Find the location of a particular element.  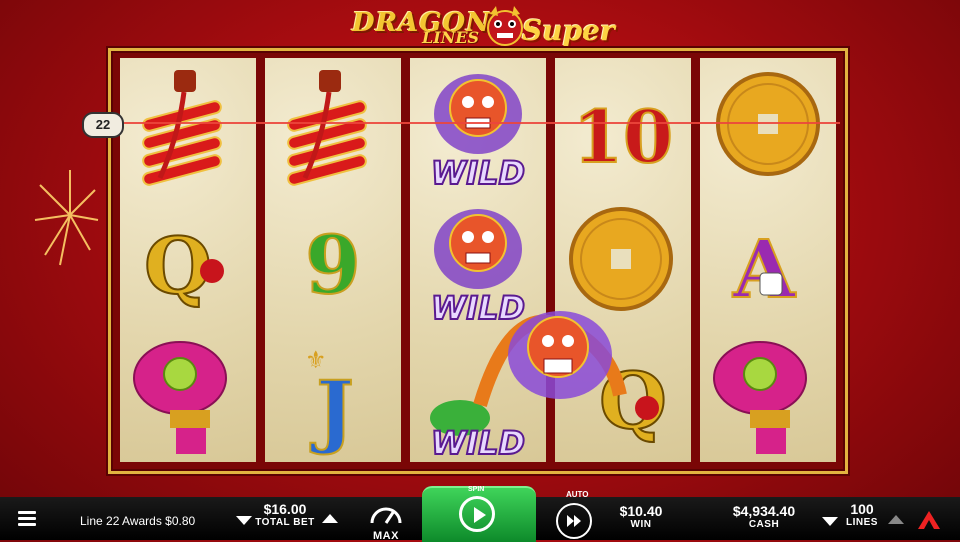

auto-label: AUTO is located at coordinates (577, 494).